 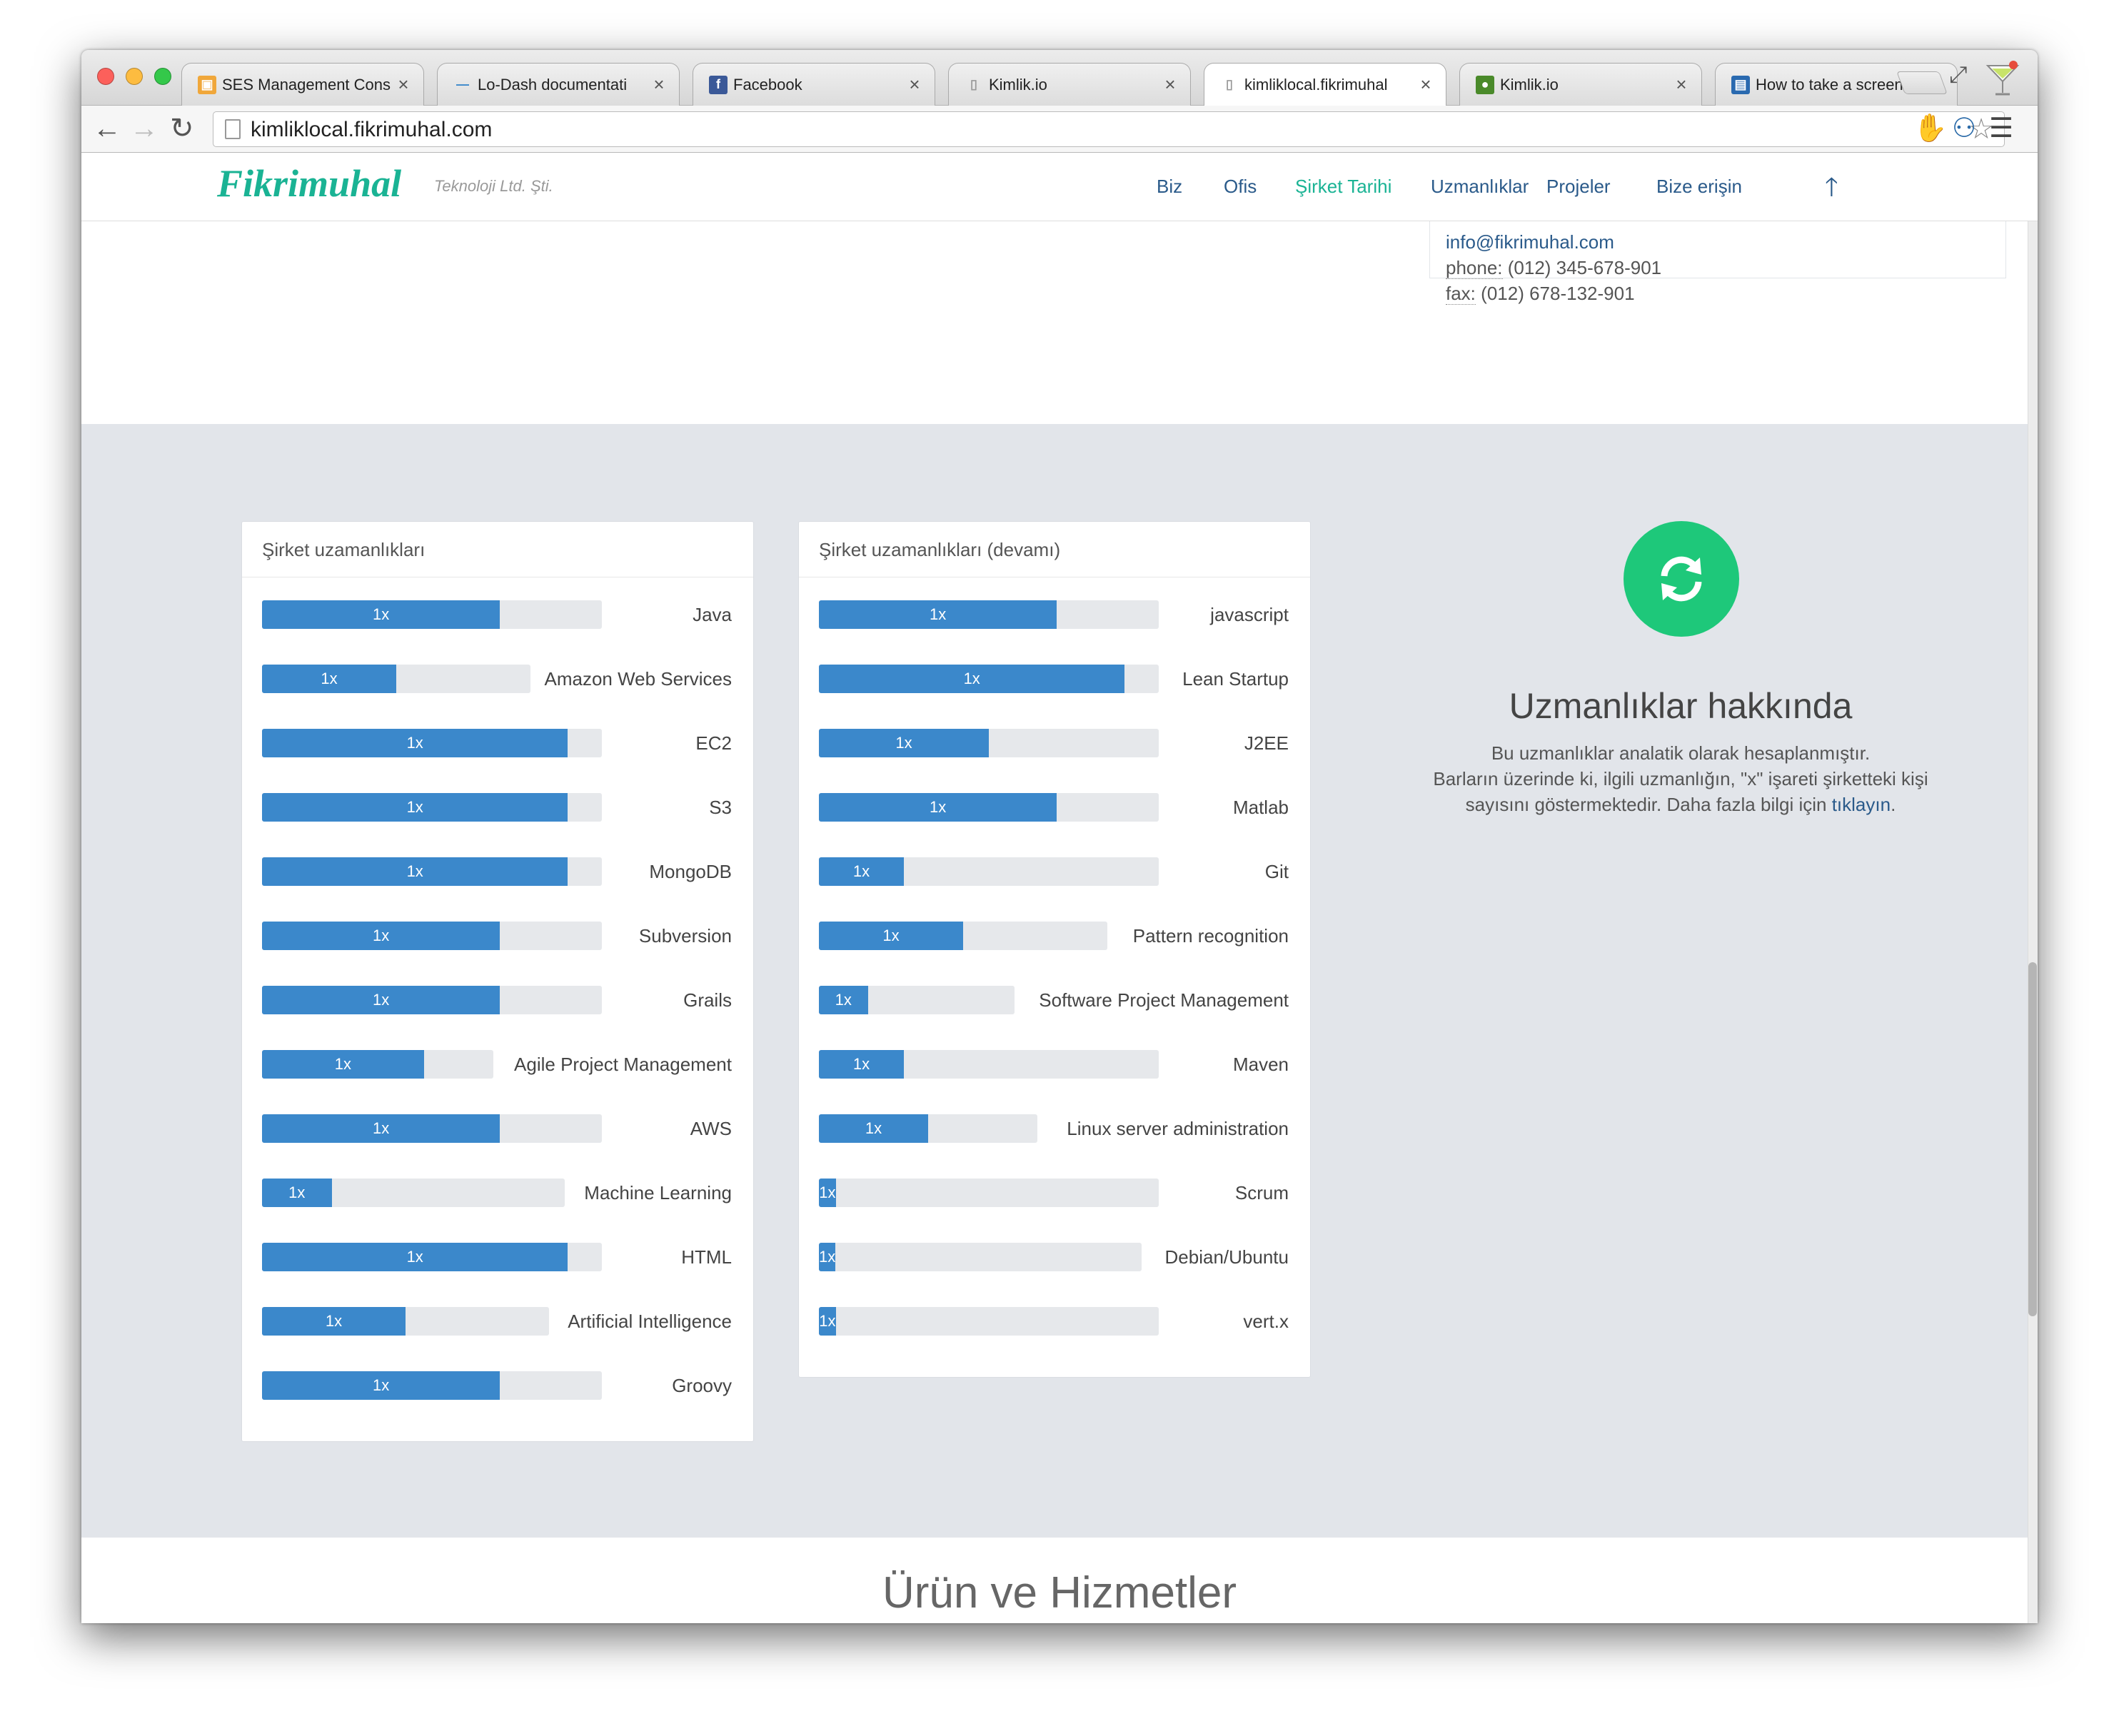 I want to click on browser-tab: ● Kimlik.io ×, so click(x=1580, y=84).